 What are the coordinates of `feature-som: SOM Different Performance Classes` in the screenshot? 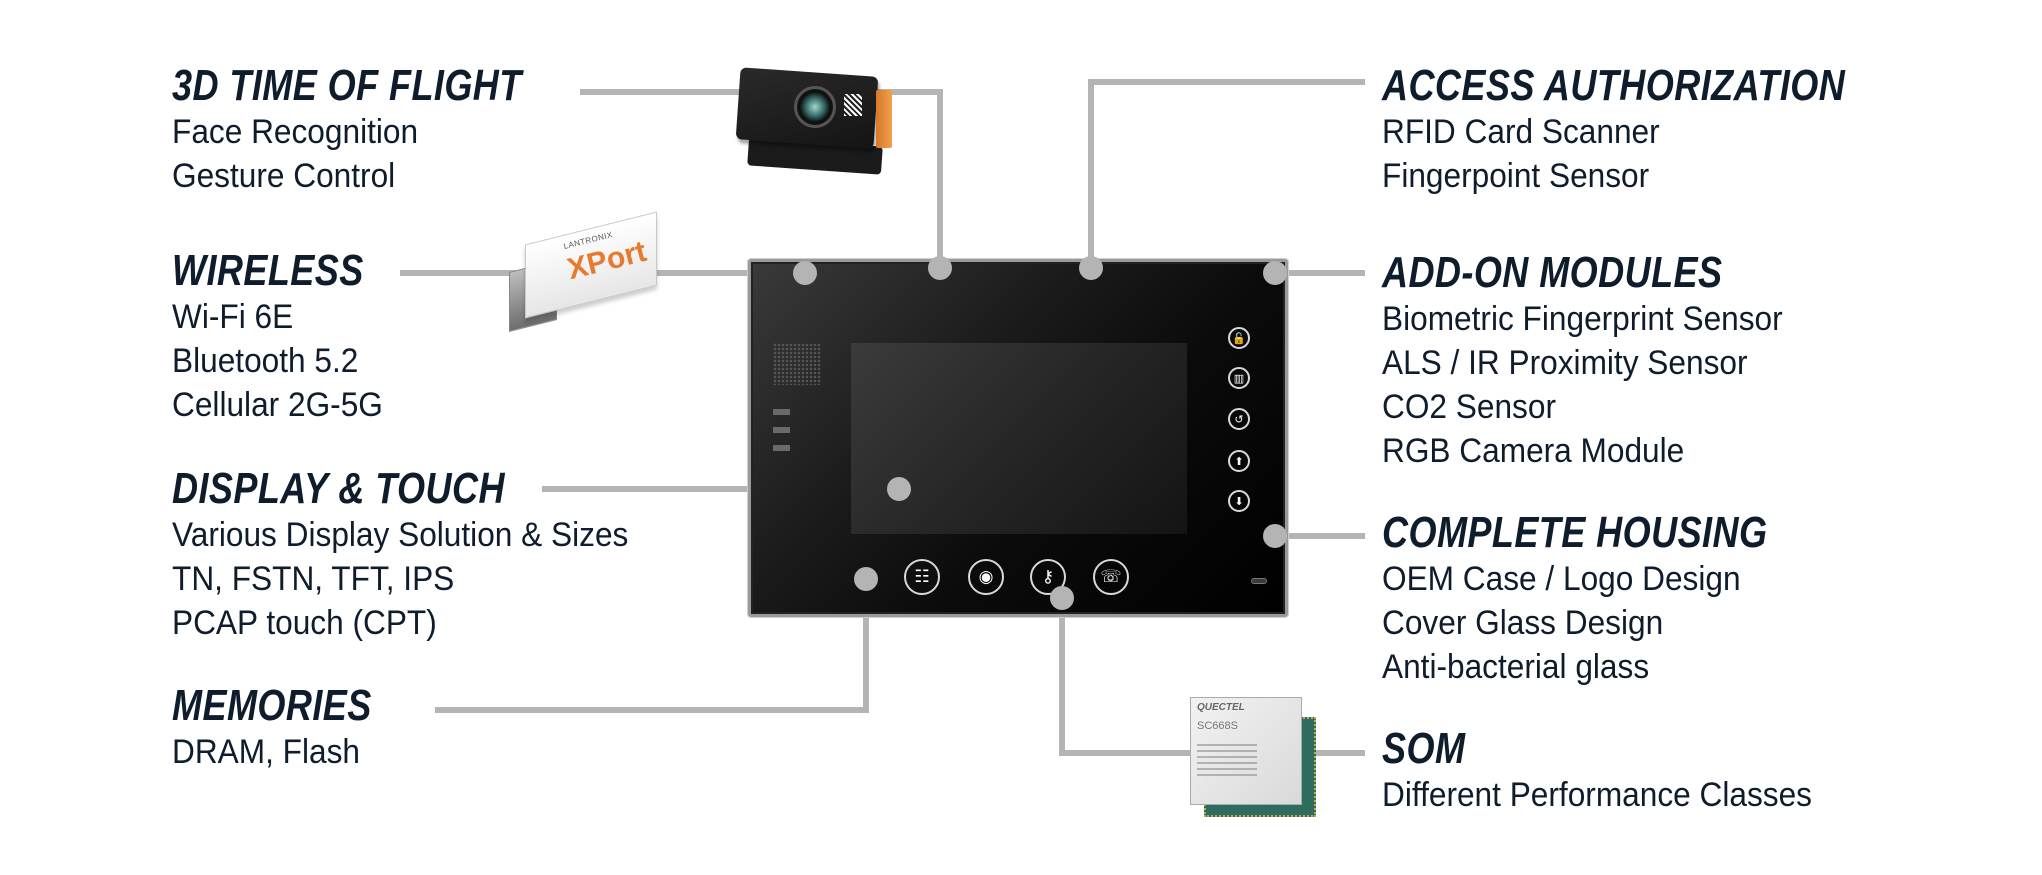 It's located at (1613, 772).